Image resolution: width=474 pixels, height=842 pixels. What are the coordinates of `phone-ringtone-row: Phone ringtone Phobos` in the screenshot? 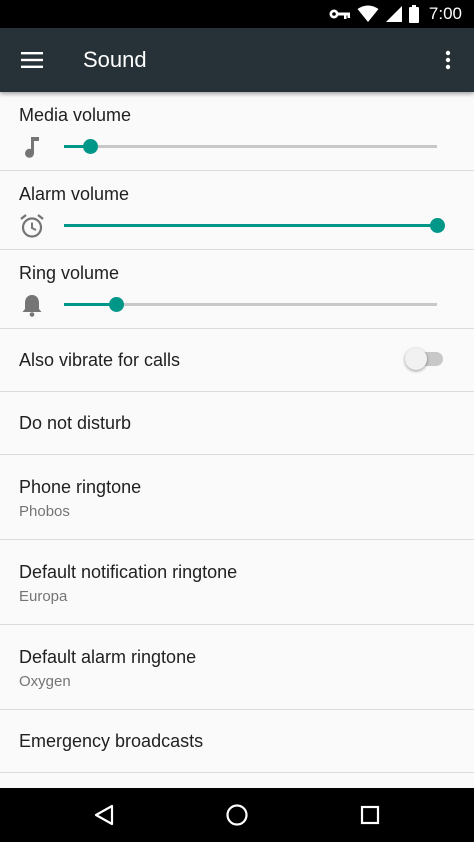 It's located at (237, 497).